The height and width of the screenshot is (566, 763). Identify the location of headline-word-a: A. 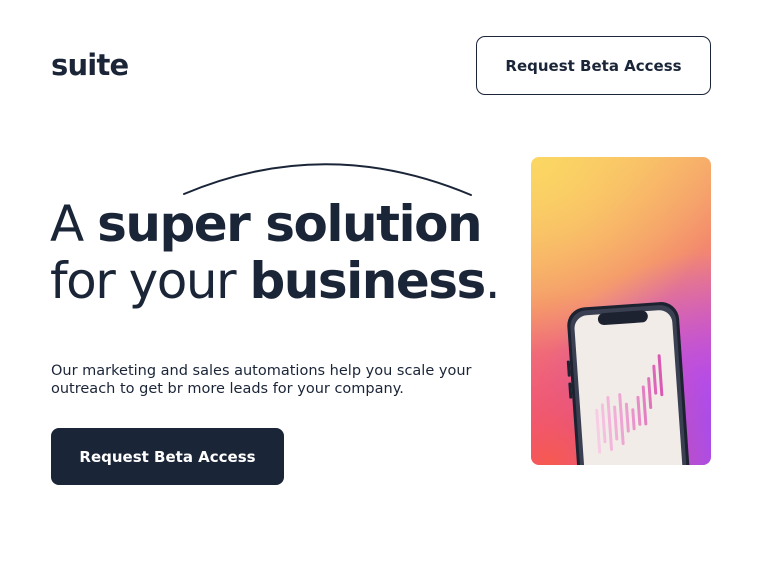
(74, 224).